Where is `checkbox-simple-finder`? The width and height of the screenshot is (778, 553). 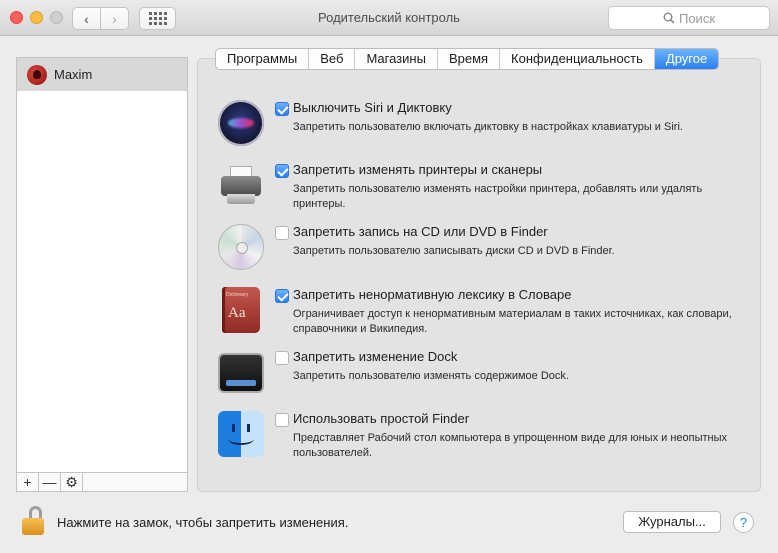 checkbox-simple-finder is located at coordinates (282, 420).